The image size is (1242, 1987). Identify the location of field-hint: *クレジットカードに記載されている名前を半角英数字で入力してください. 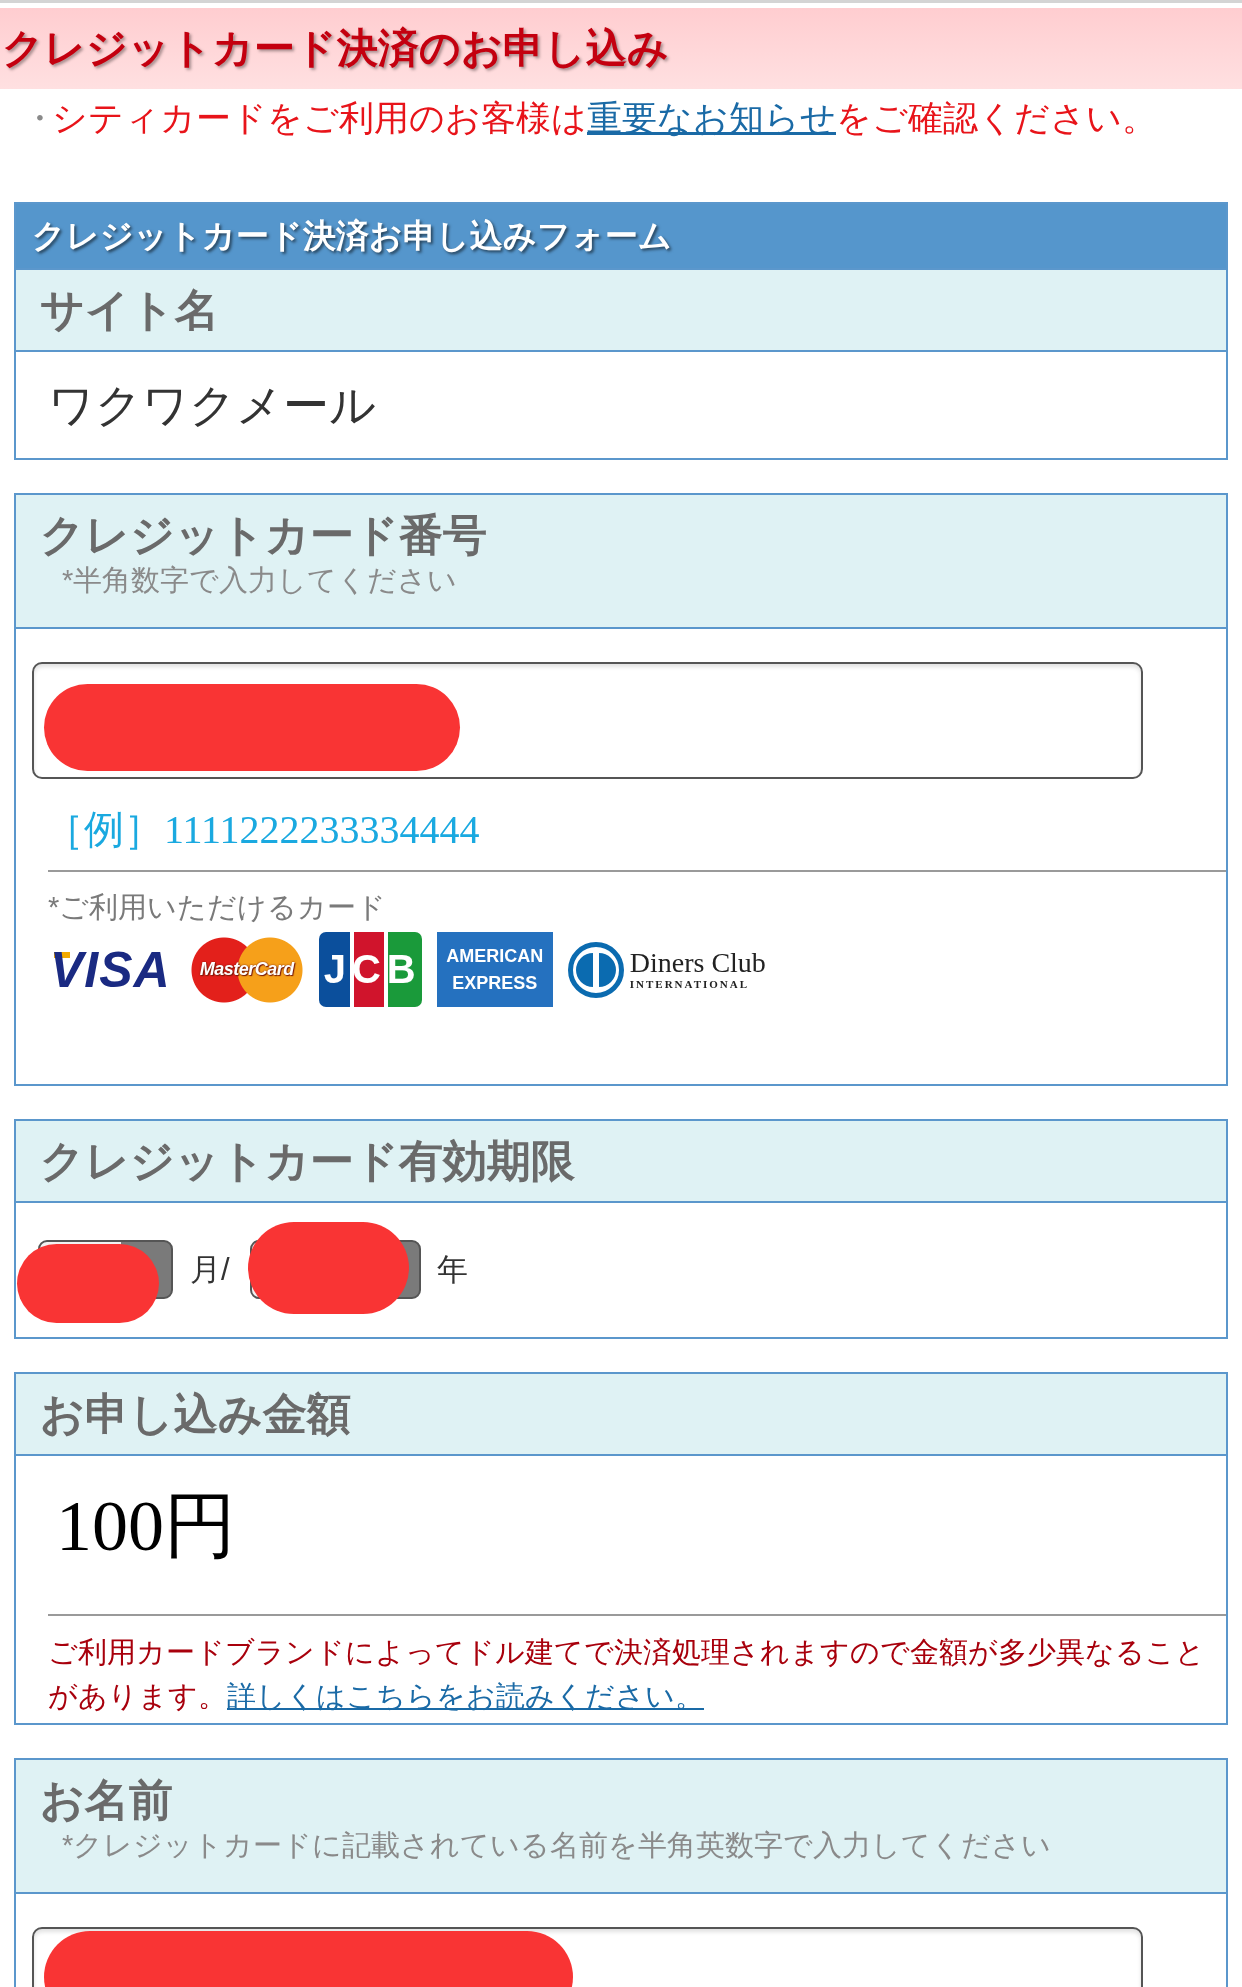
(557, 1845).